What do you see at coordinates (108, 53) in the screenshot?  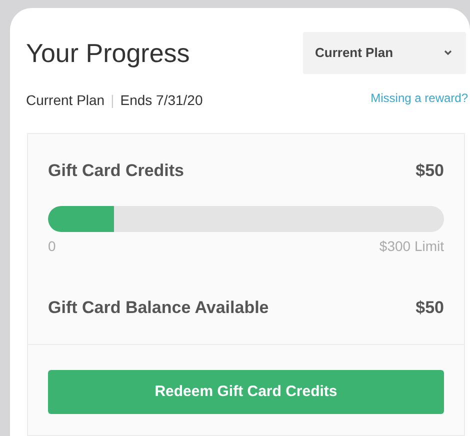 I see `page-title: Your Progress` at bounding box center [108, 53].